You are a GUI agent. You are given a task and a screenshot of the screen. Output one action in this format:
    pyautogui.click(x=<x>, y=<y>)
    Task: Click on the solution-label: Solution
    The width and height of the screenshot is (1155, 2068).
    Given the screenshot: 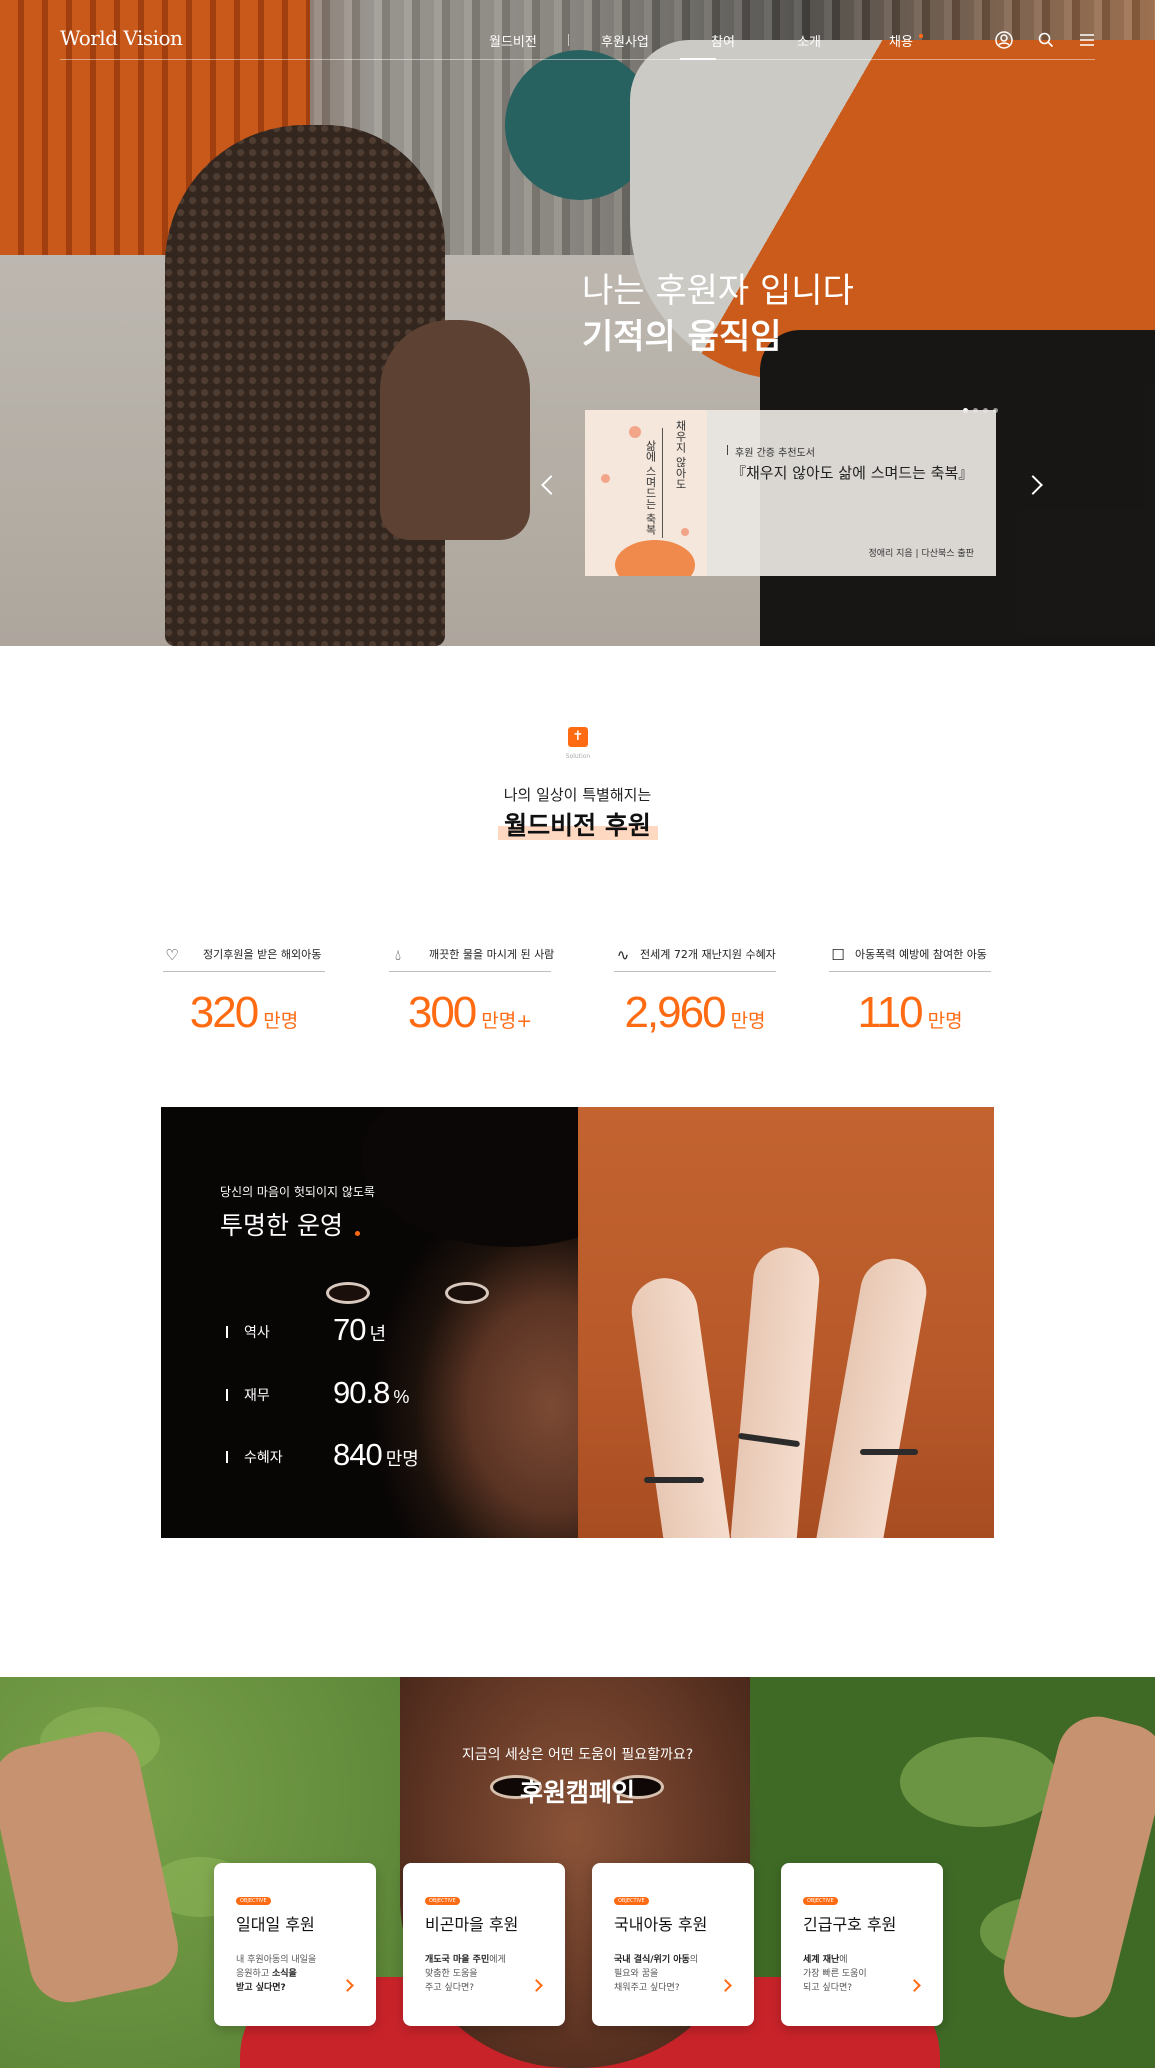 What is the action you would take?
    pyautogui.click(x=578, y=756)
    